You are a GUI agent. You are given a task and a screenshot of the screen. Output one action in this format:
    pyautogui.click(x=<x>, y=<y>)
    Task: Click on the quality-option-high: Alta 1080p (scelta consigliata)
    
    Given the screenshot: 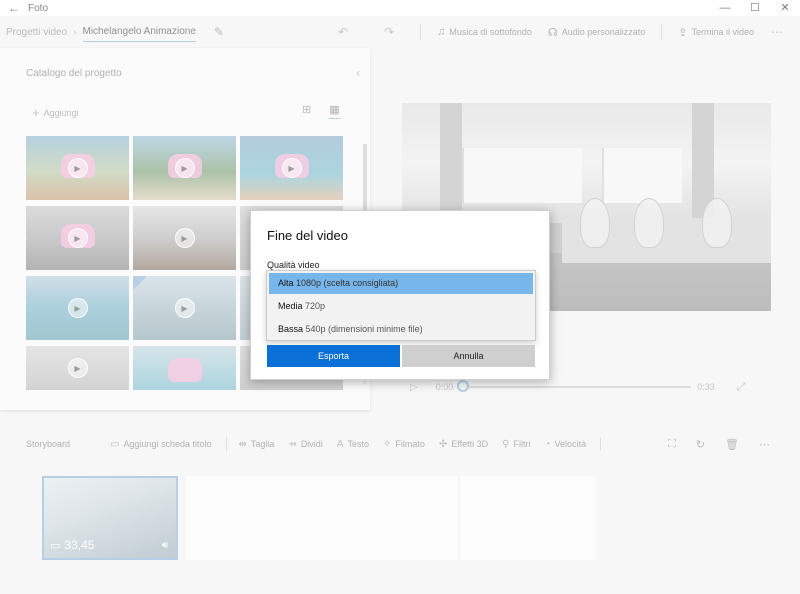 What is the action you would take?
    pyautogui.click(x=401, y=283)
    